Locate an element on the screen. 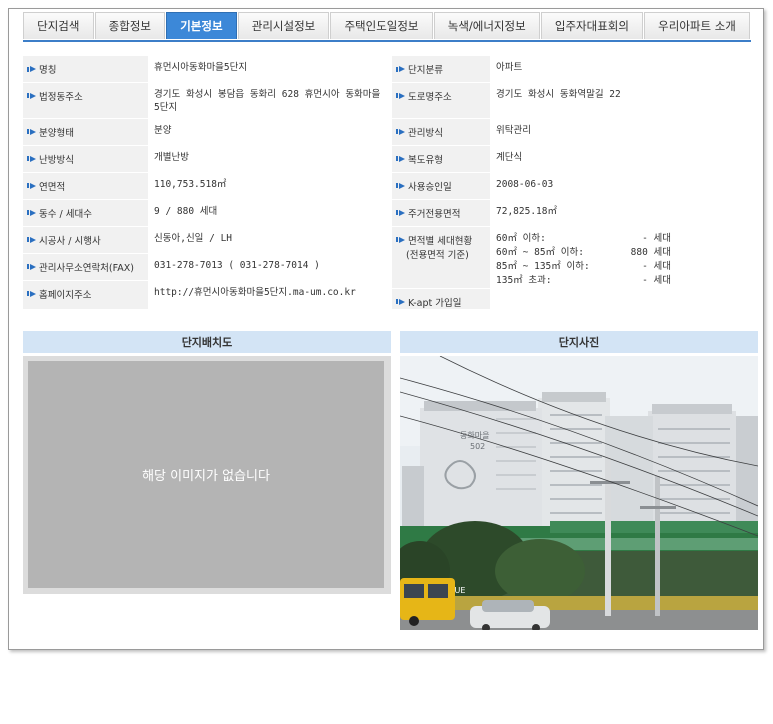 Image resolution: width=773 pixels, height=724 pixels. category-label: 단지분류 is located at coordinates (441, 69).